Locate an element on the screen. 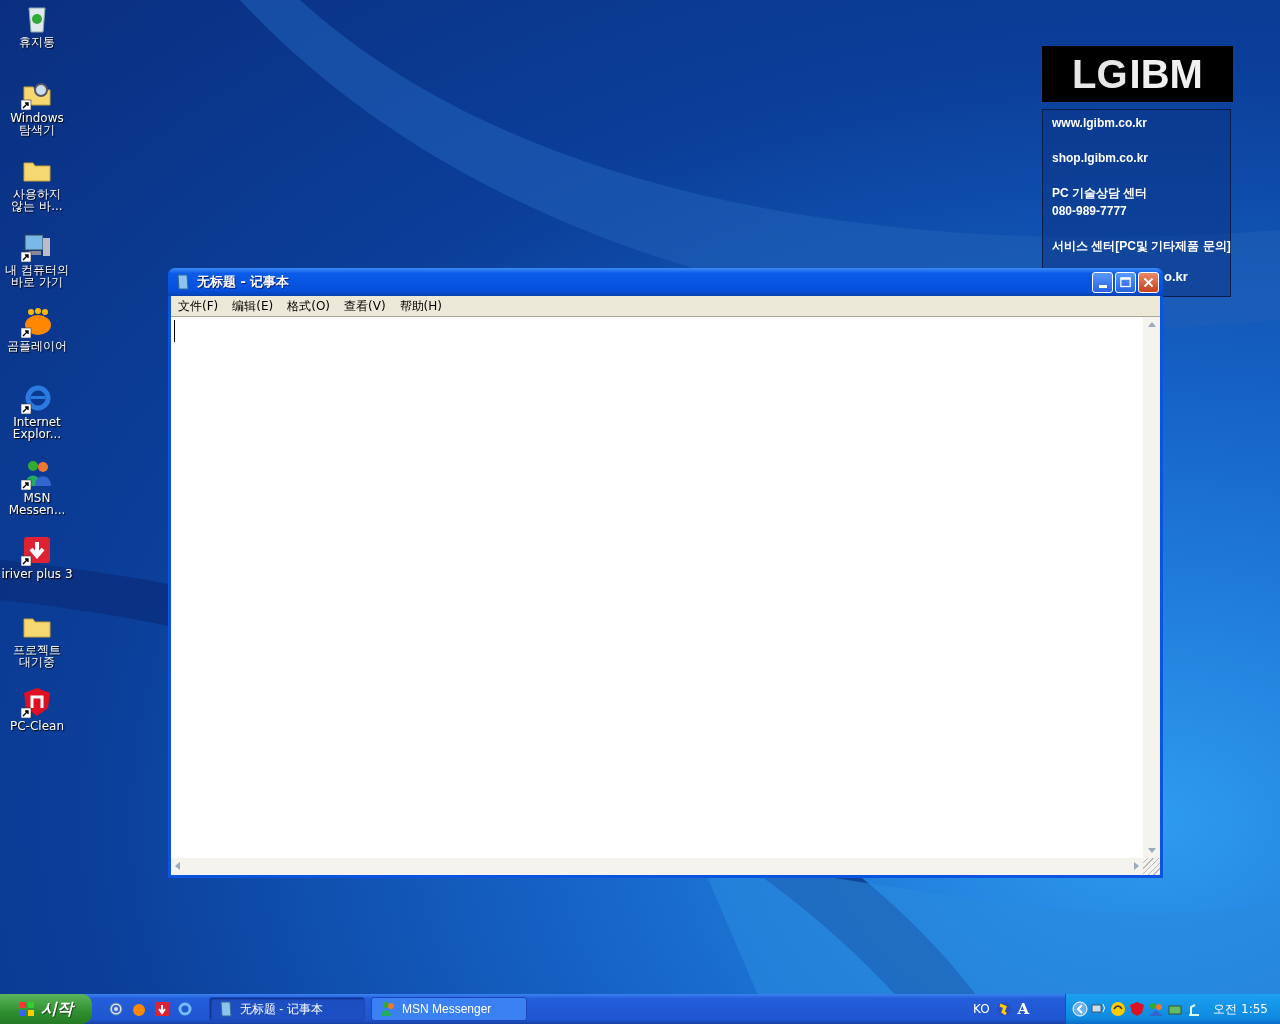 The width and height of the screenshot is (1280, 1024). maximize-button is located at coordinates (1125, 282).